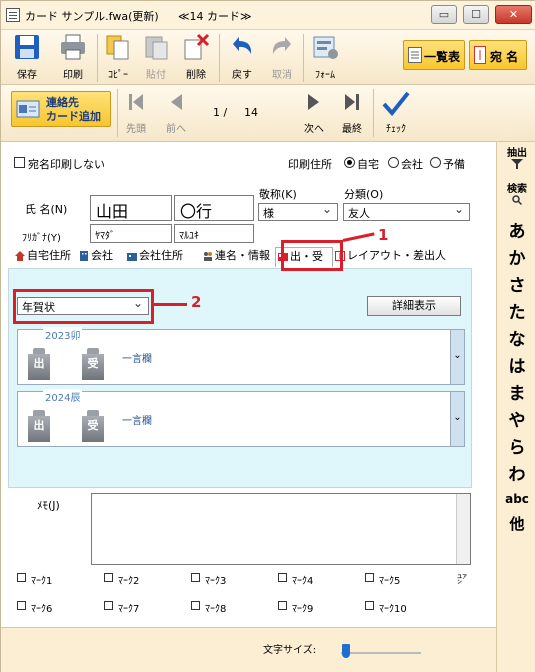  I want to click on redo-label: 取消, so click(282, 75).